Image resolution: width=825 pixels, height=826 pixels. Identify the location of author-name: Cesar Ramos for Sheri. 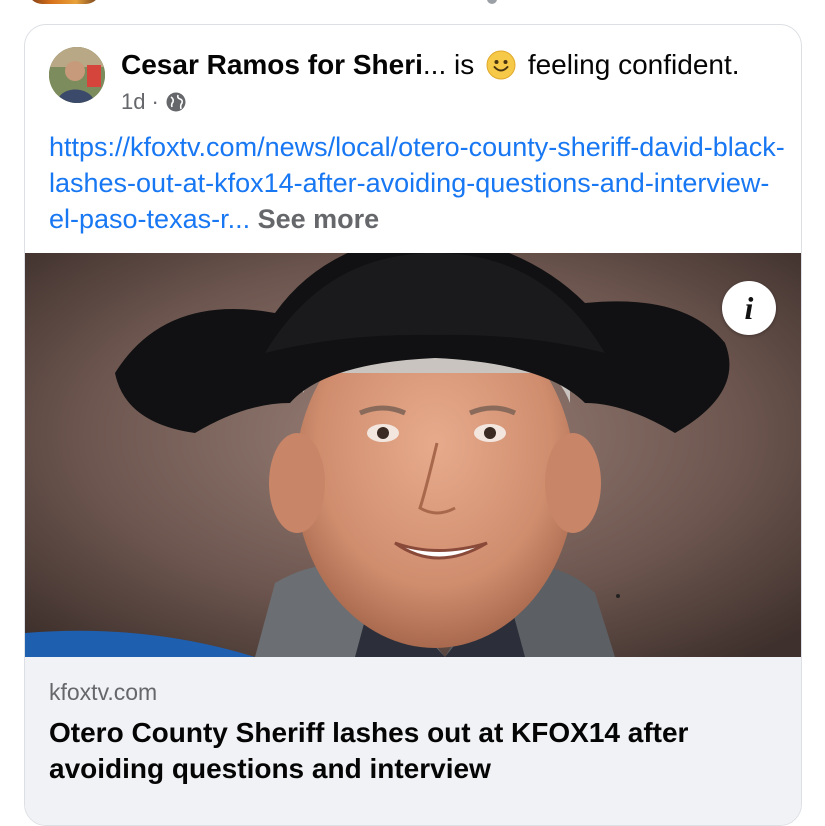
(272, 64).